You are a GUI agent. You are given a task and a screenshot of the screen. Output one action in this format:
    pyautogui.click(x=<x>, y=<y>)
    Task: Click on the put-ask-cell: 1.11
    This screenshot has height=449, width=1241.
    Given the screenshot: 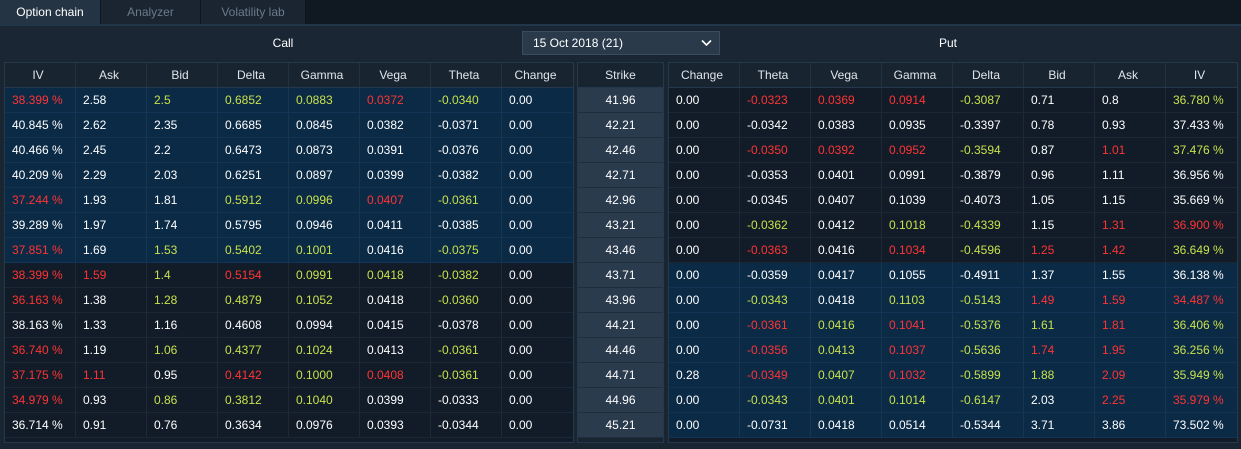 What is the action you would take?
    pyautogui.click(x=1130, y=175)
    